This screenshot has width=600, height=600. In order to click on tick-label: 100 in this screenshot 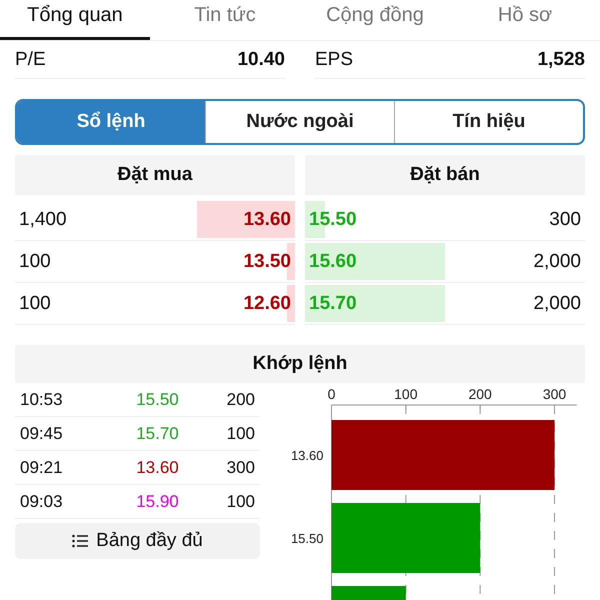, I will do `click(406, 394)`.